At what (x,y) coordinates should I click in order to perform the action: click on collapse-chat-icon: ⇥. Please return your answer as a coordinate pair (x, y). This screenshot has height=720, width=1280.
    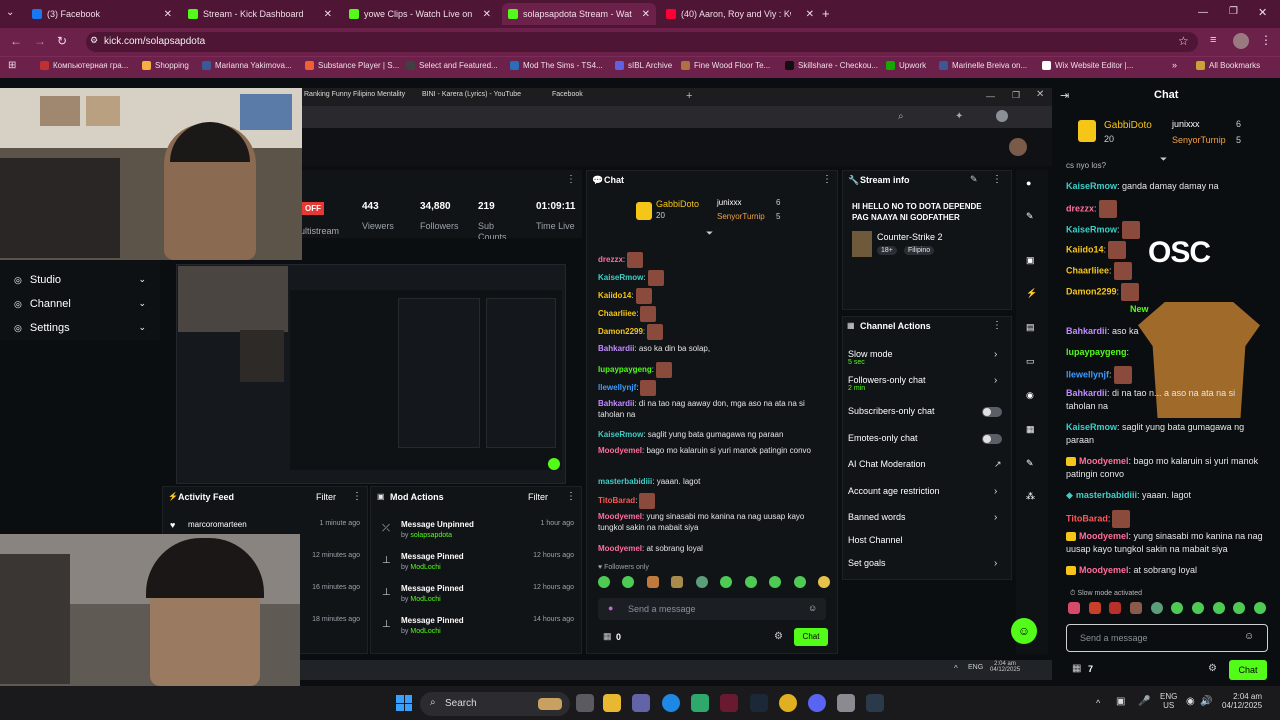
    Looking at the image, I should click on (1064, 95).